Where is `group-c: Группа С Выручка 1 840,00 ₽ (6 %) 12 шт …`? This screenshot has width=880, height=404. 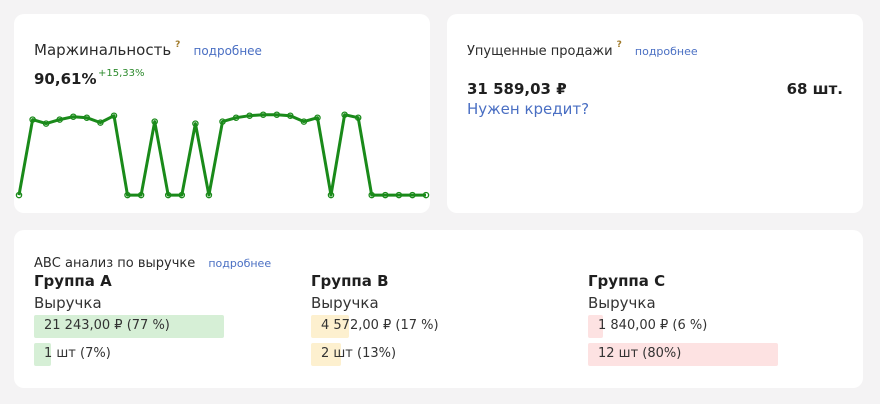
group-c: Группа С Выручка 1 840,00 ₽ (6 %) 12 шт … is located at coordinates (688, 321).